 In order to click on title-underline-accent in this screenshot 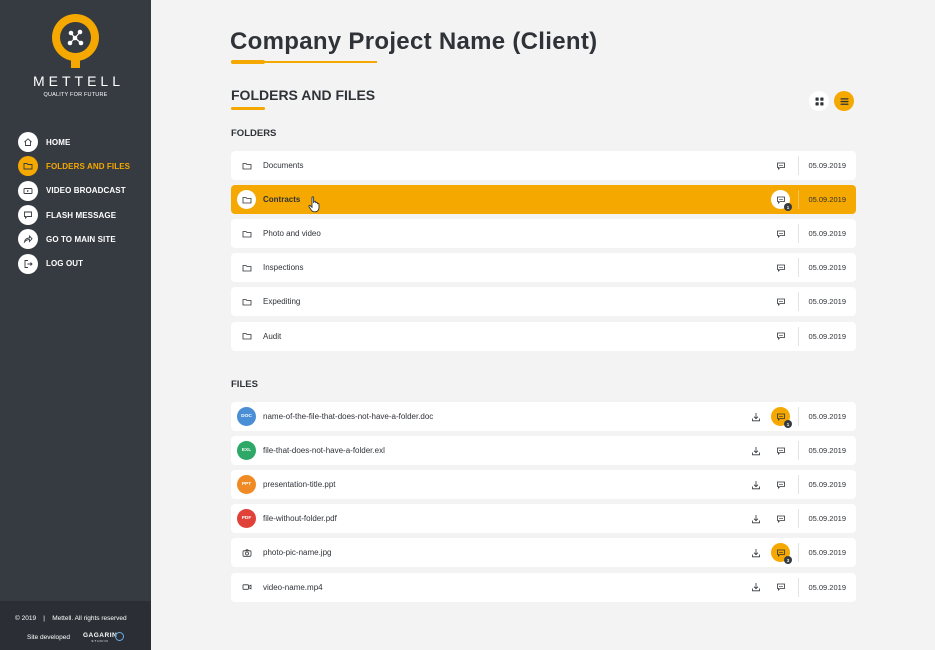, I will do `click(248, 62)`.